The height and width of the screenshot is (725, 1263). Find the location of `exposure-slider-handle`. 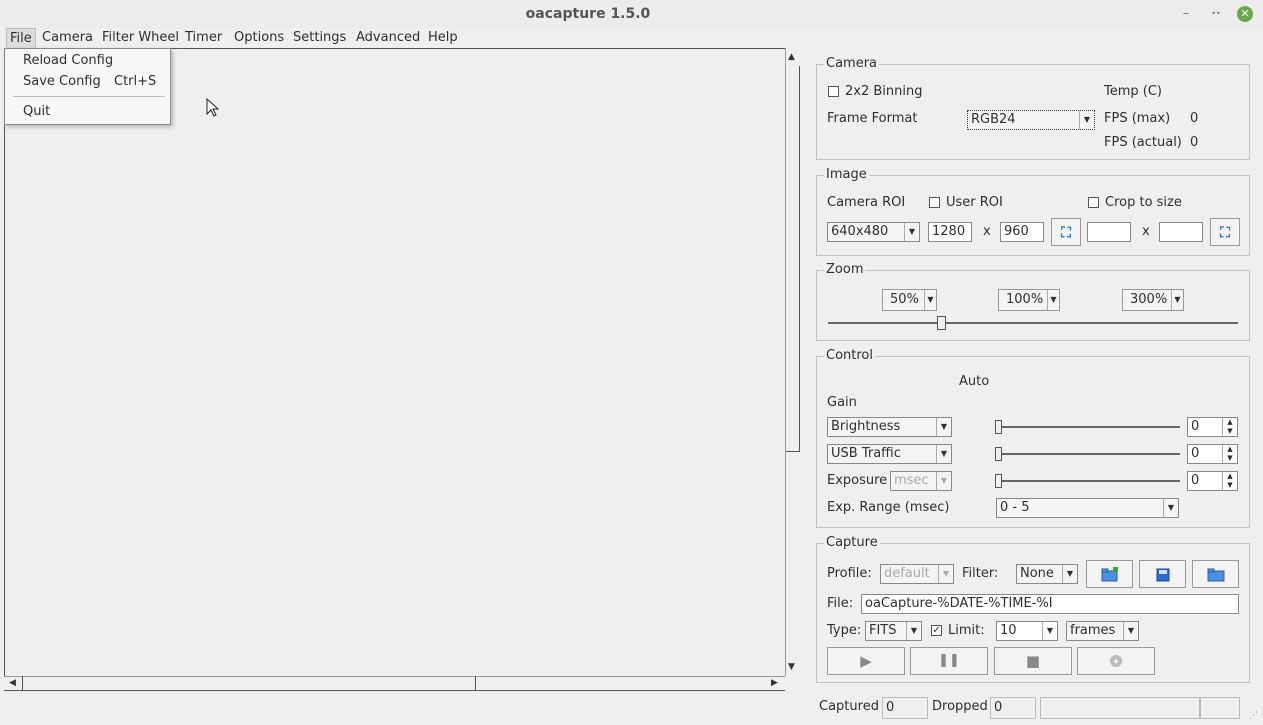

exposure-slider-handle is located at coordinates (998, 481).